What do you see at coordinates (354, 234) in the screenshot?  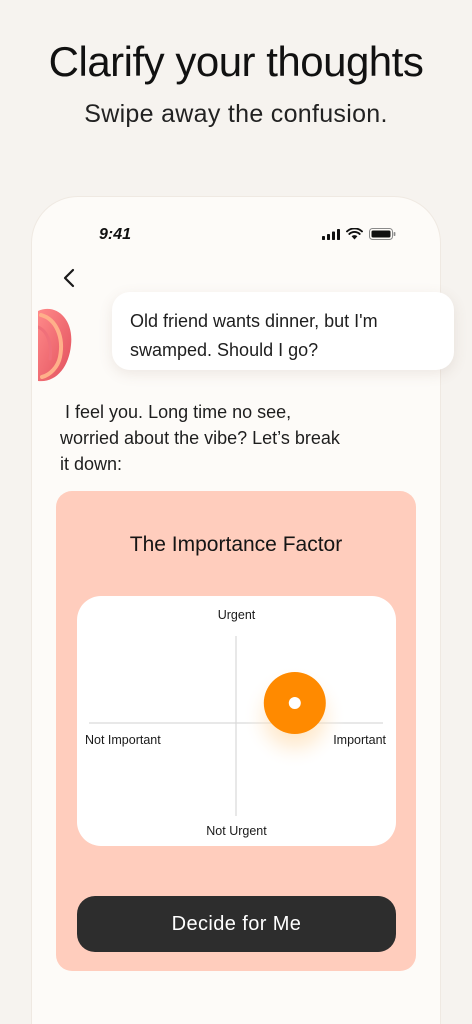 I see `wifi-icon` at bounding box center [354, 234].